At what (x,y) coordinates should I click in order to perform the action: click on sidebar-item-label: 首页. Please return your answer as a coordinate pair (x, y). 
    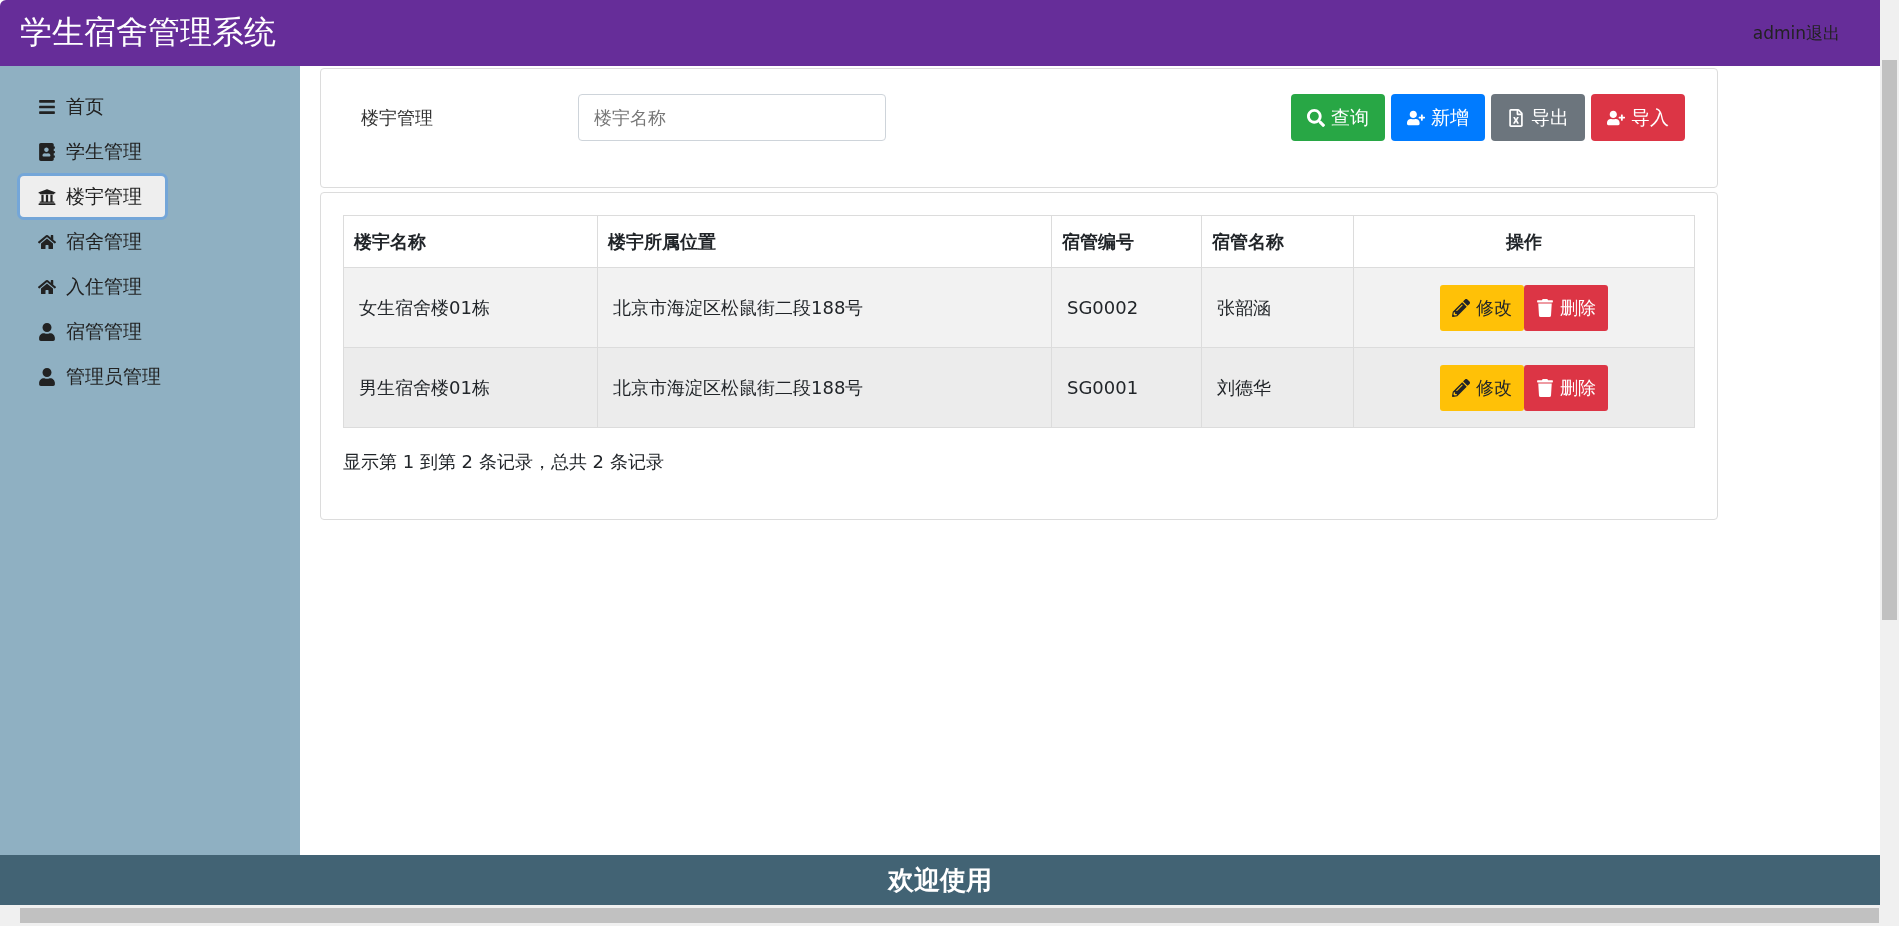
    Looking at the image, I should click on (85, 106).